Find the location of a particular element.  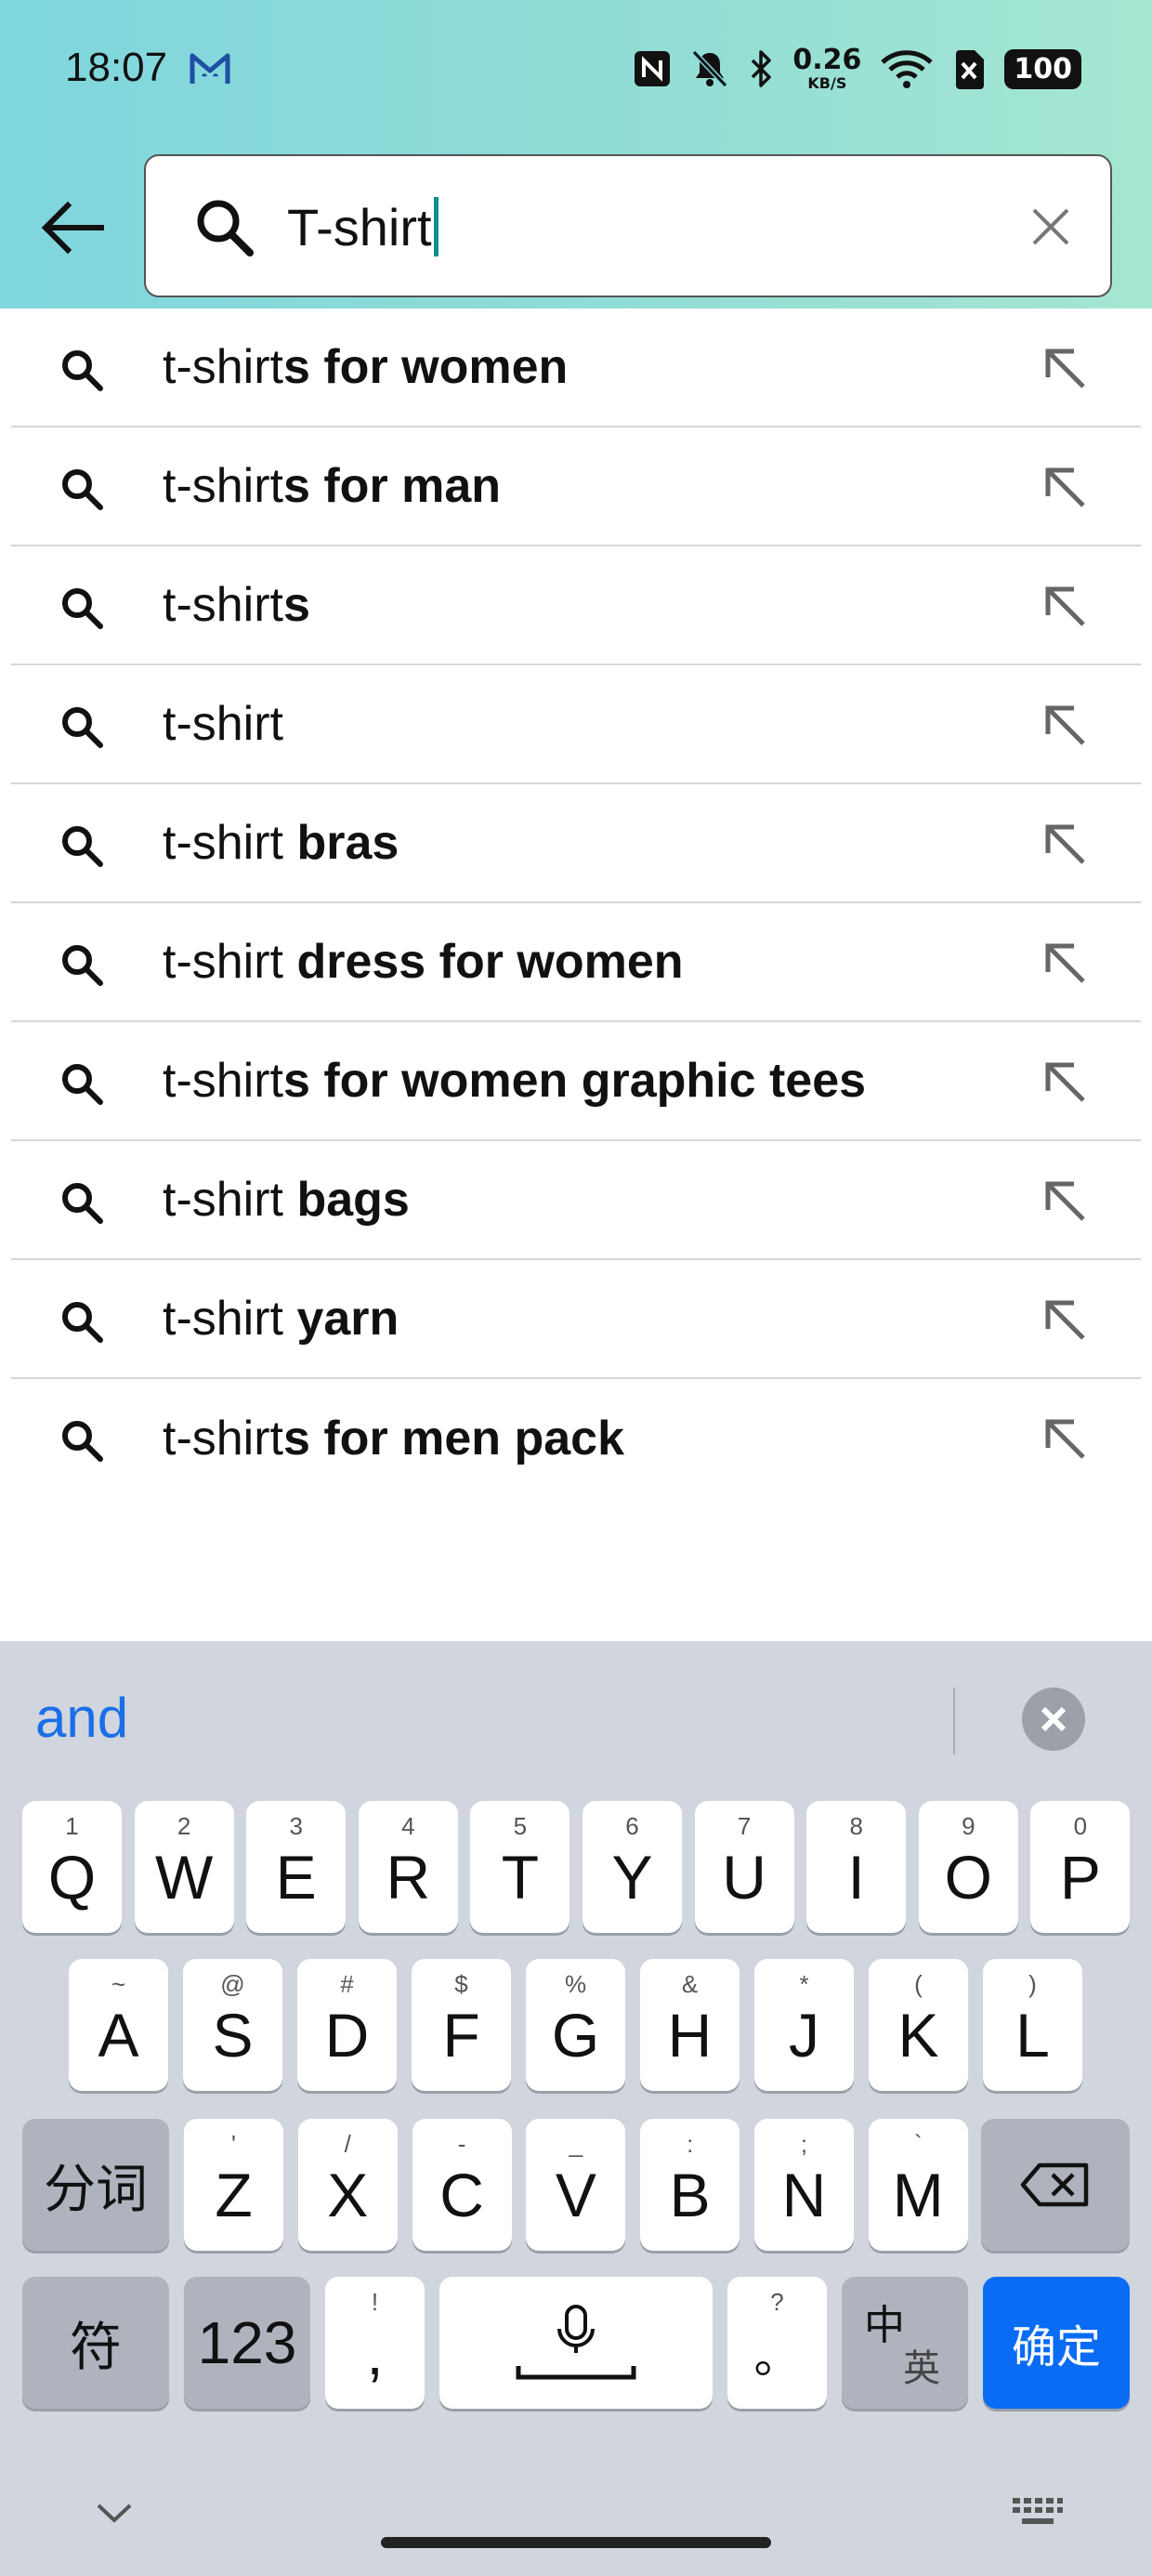

clear-search-icon is located at coordinates (1050, 226).